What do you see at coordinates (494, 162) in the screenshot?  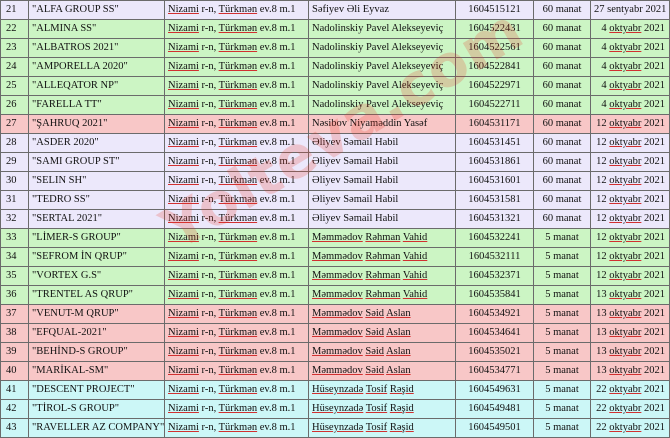 I see `tax-code-cell: 1604531861` at bounding box center [494, 162].